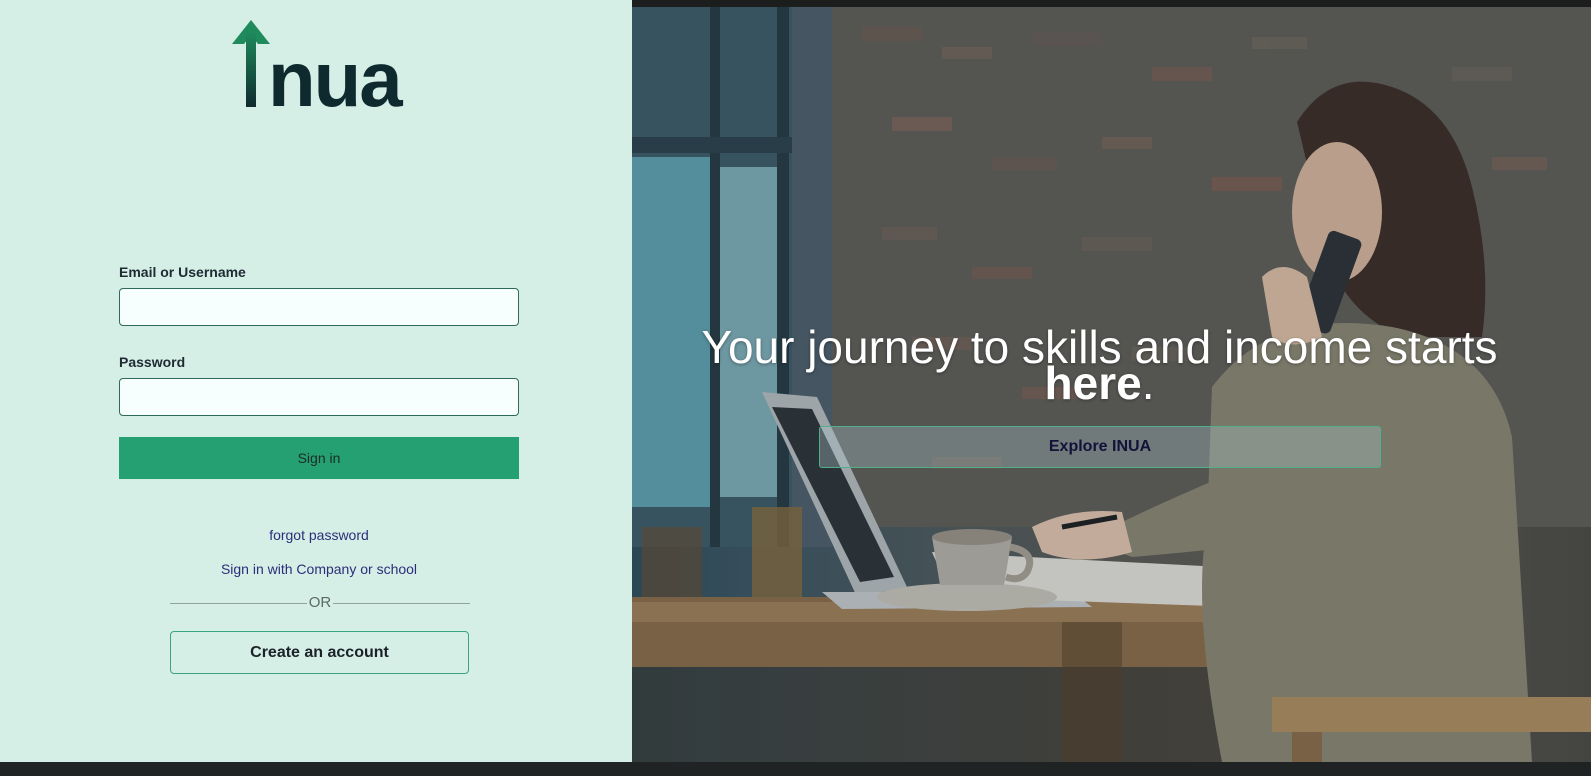 This screenshot has height=776, width=1591. I want to click on forgot-password-link: forgot password, so click(319, 535).